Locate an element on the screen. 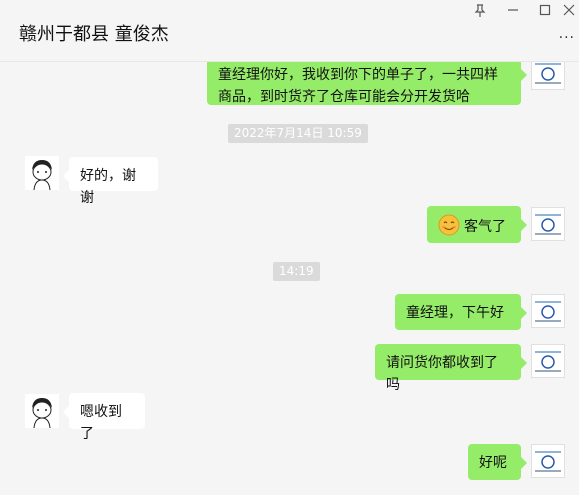 The height and width of the screenshot is (495, 579). smile-emoji-icon is located at coordinates (449, 225).